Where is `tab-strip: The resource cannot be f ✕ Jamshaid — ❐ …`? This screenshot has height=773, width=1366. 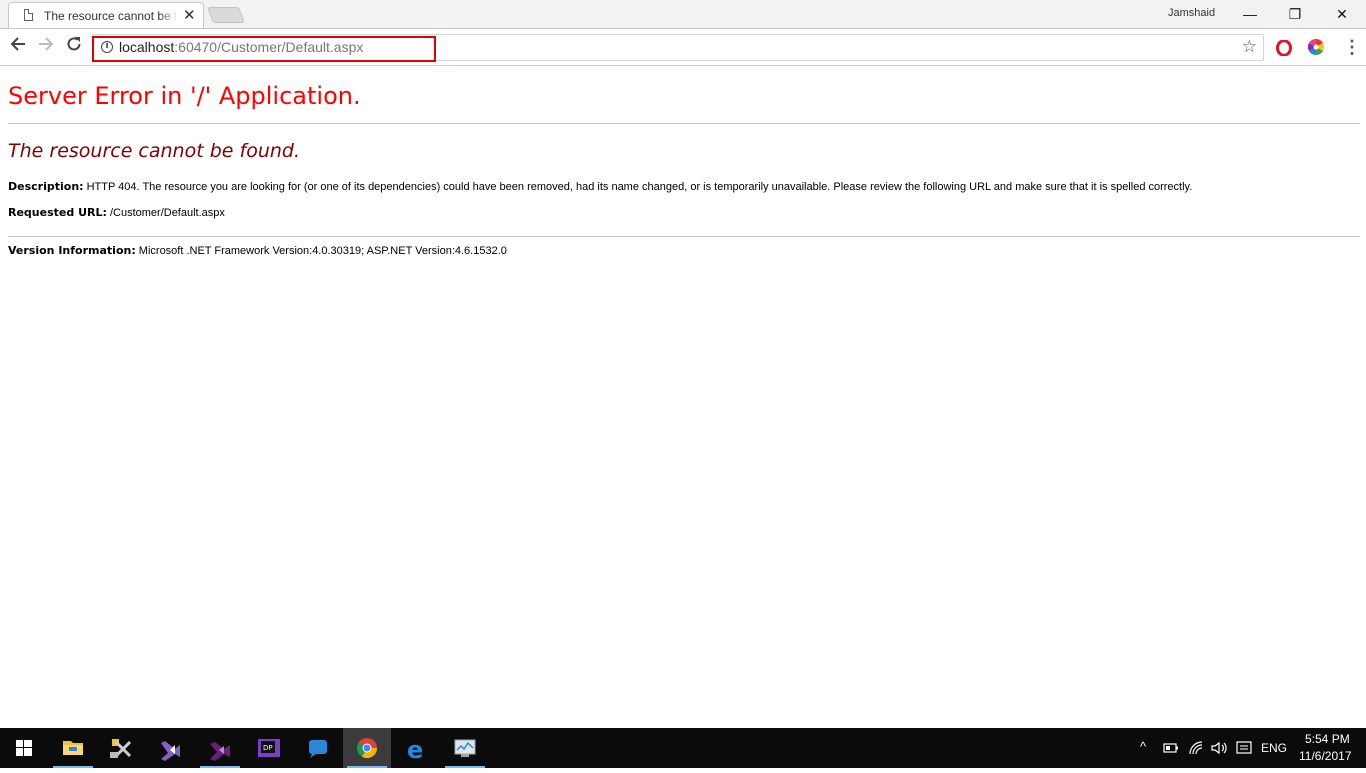 tab-strip: The resource cannot be f ✕ Jamshaid — ❐ … is located at coordinates (683, 14).